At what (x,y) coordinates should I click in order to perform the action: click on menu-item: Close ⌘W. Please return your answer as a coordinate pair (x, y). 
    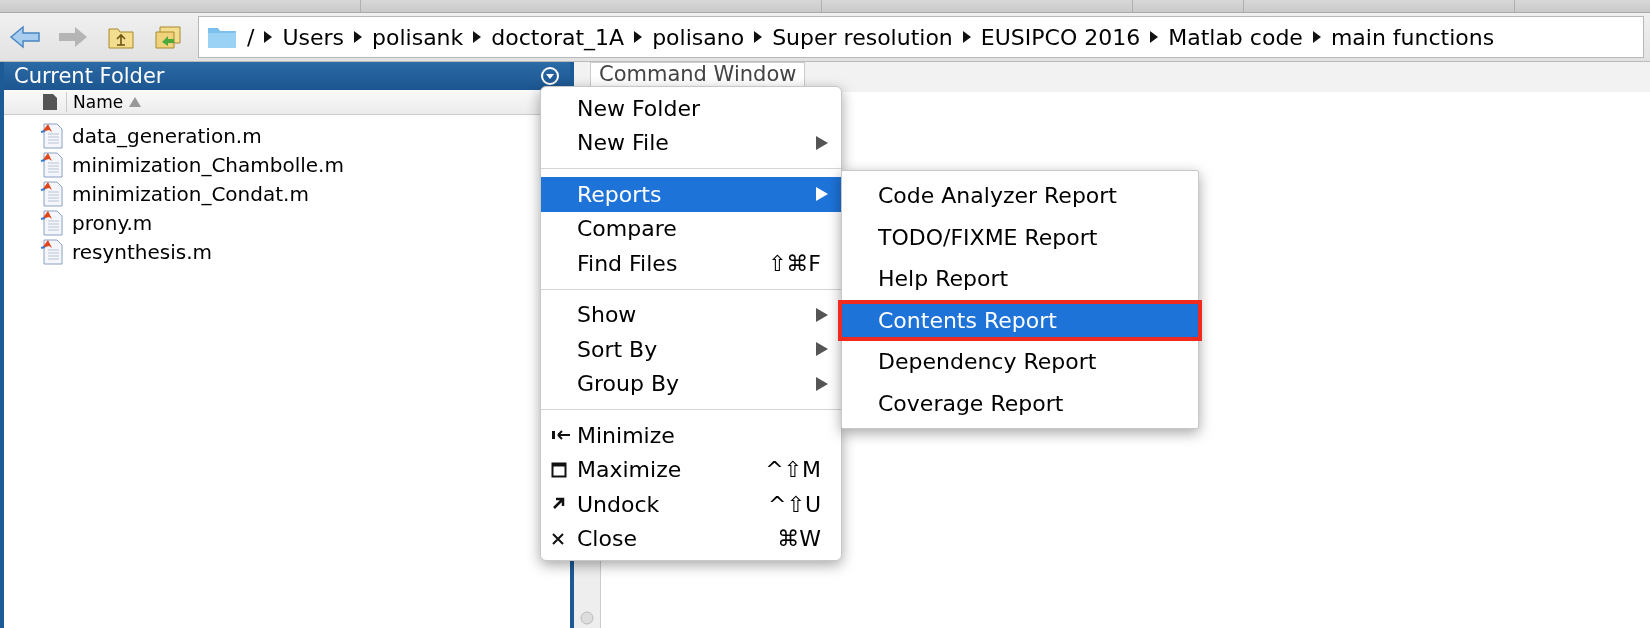
    Looking at the image, I should click on (691, 538).